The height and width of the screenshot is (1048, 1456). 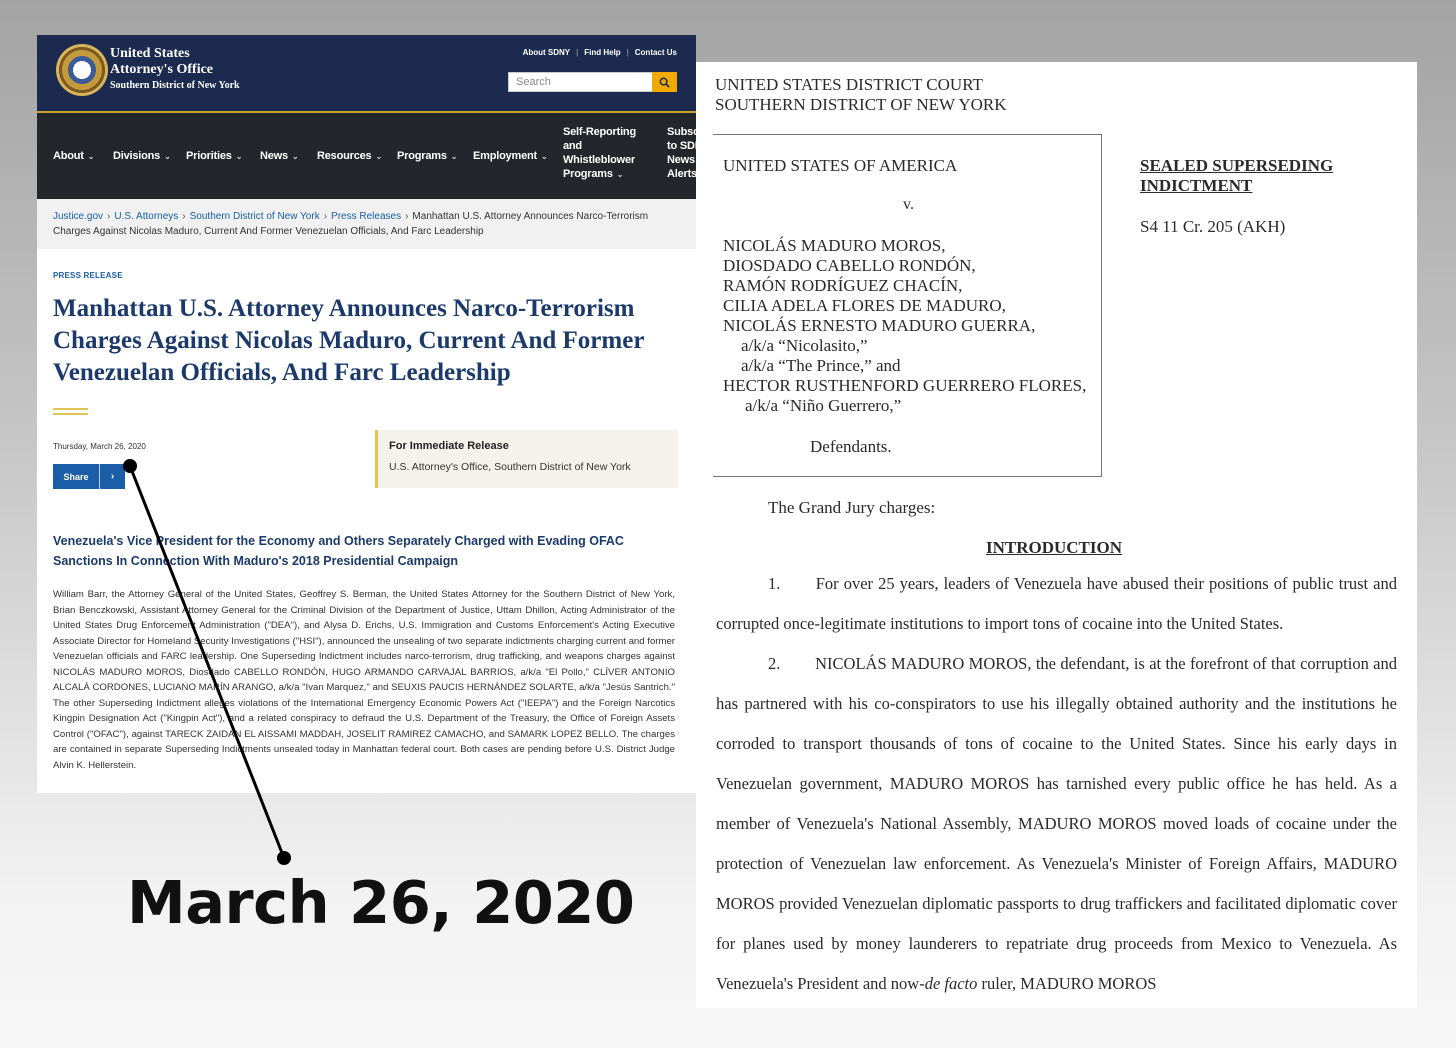 What do you see at coordinates (137, 156) in the screenshot?
I see `nav-label: Divisions` at bounding box center [137, 156].